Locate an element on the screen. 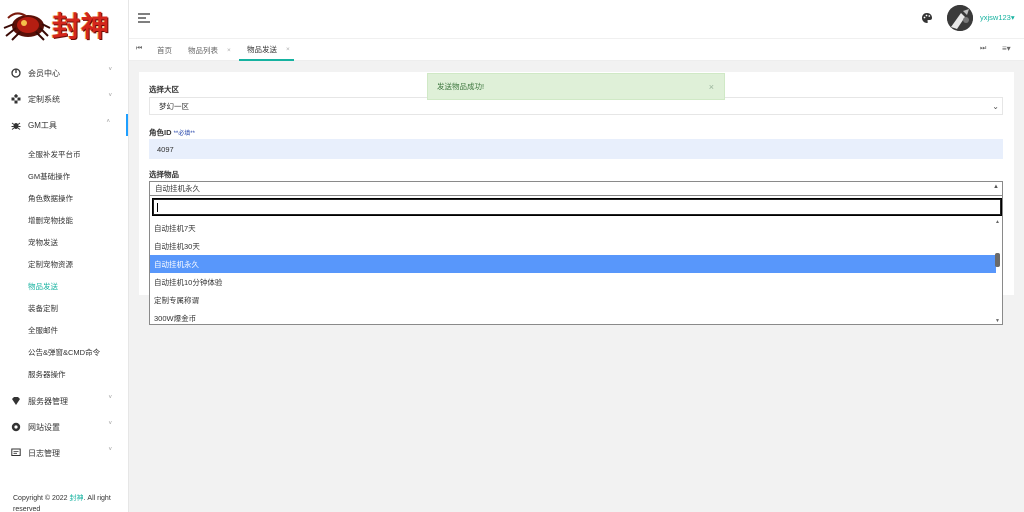  menu-toggle-icon is located at coordinates (144, 18).